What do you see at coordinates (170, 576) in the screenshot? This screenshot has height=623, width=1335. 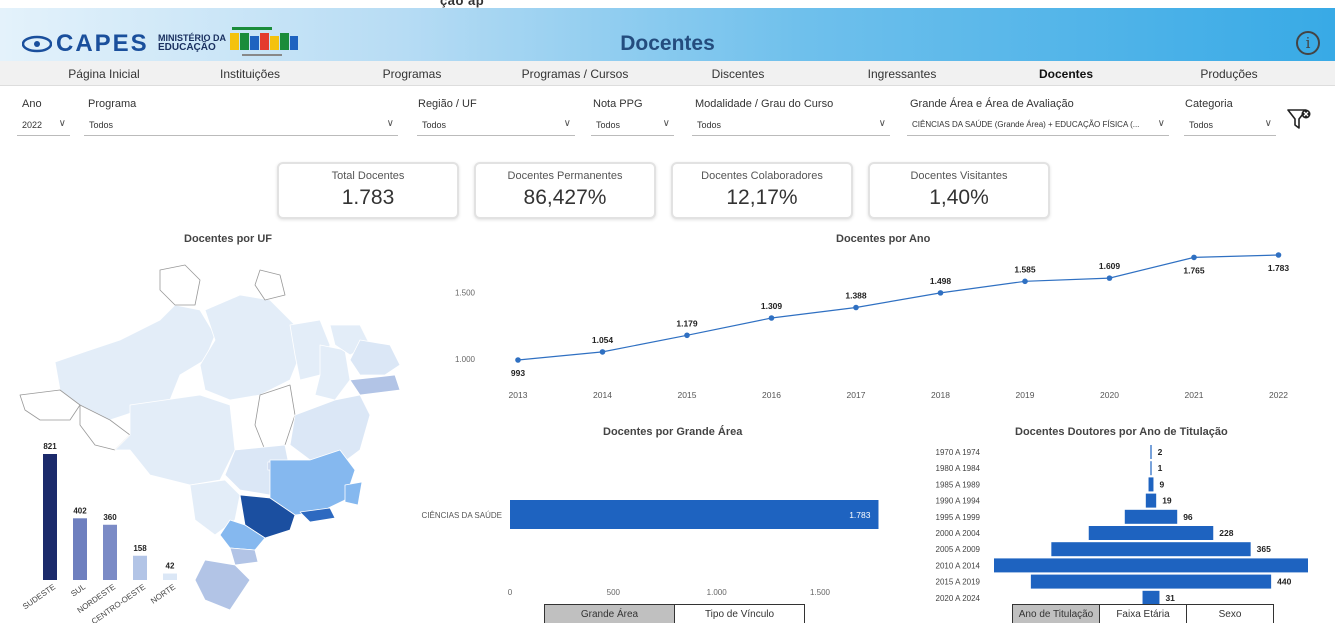 I see `region-bar-norte` at bounding box center [170, 576].